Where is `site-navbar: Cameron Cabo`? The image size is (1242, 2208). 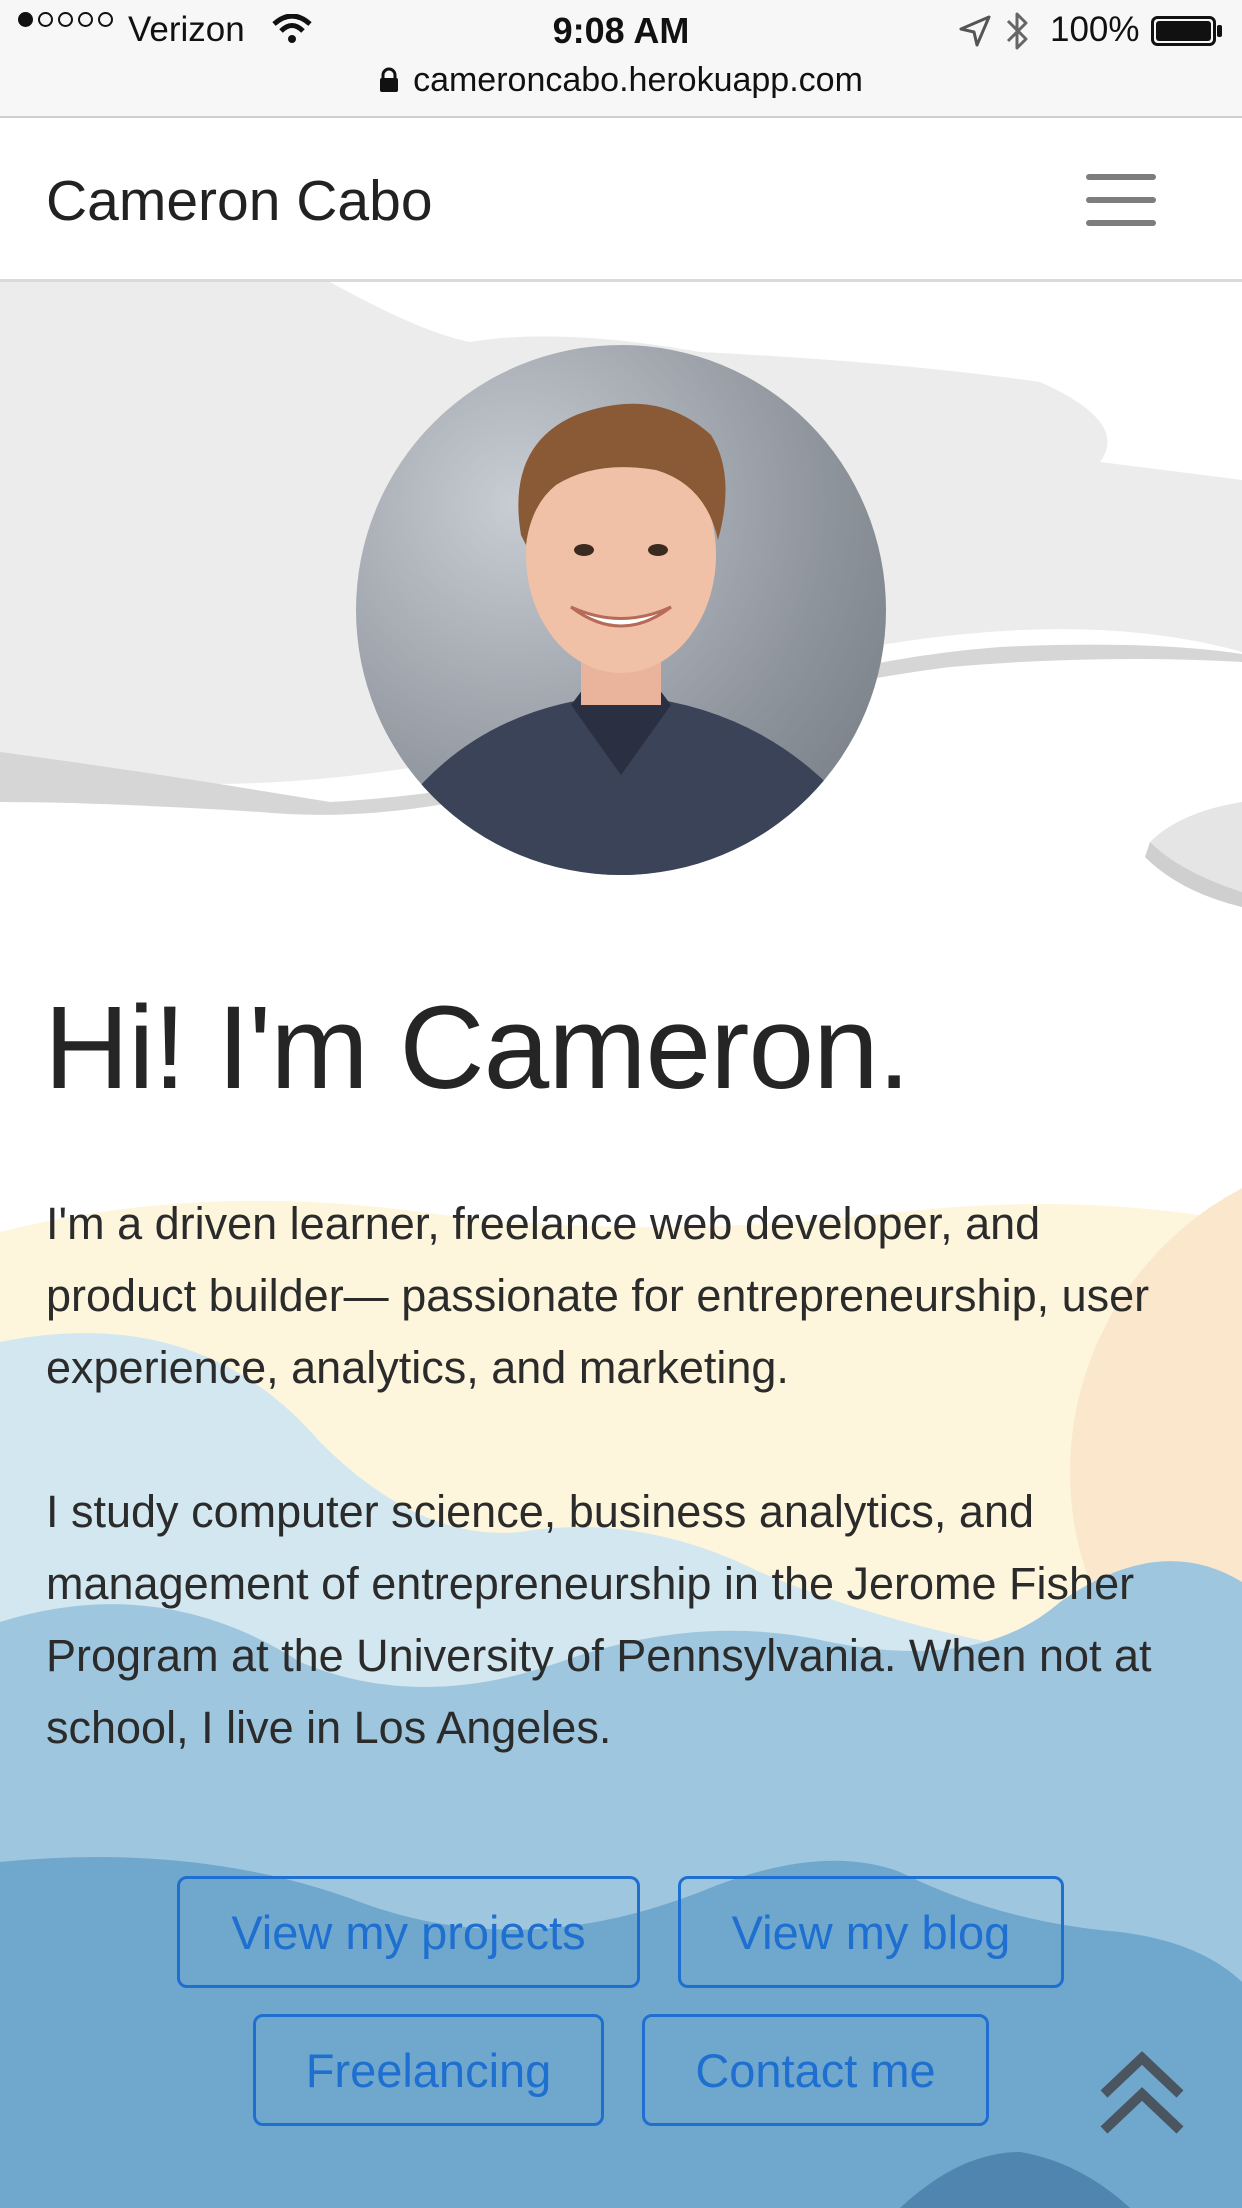 site-navbar: Cameron Cabo is located at coordinates (621, 200).